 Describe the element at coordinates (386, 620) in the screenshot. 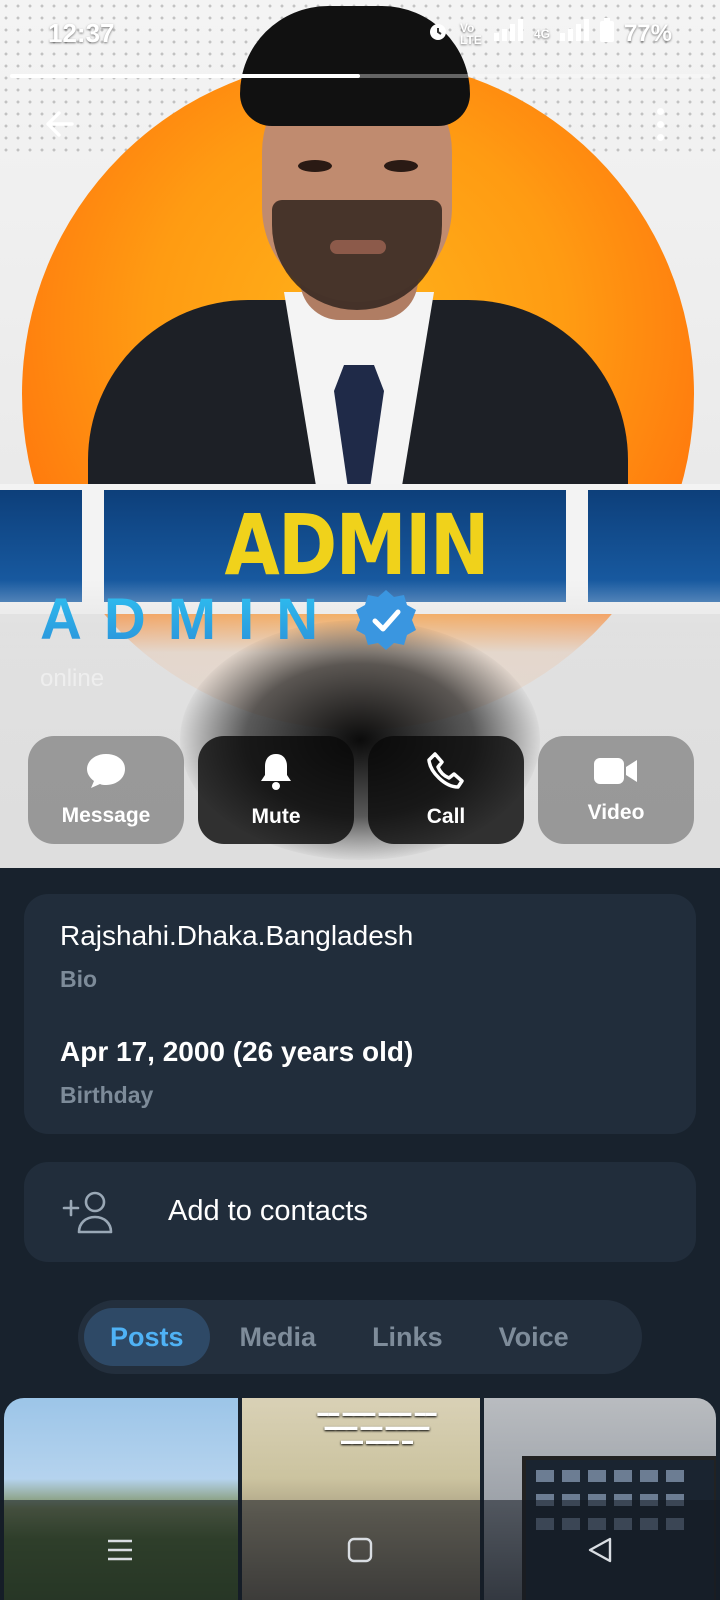

I see `verified-badge-icon` at that location.